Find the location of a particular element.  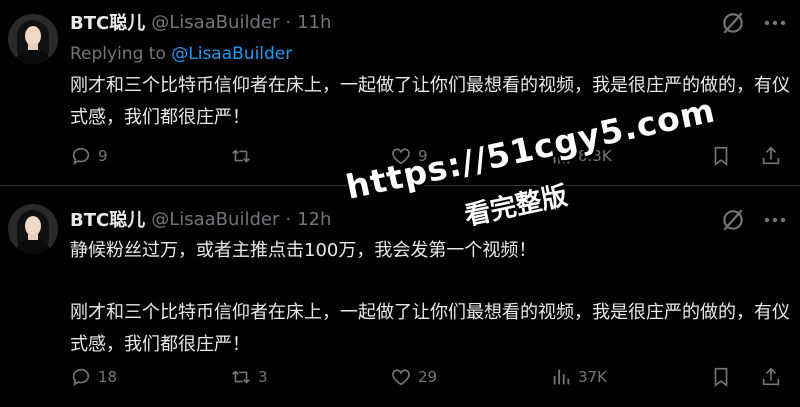

like-count: 29 is located at coordinates (428, 377).